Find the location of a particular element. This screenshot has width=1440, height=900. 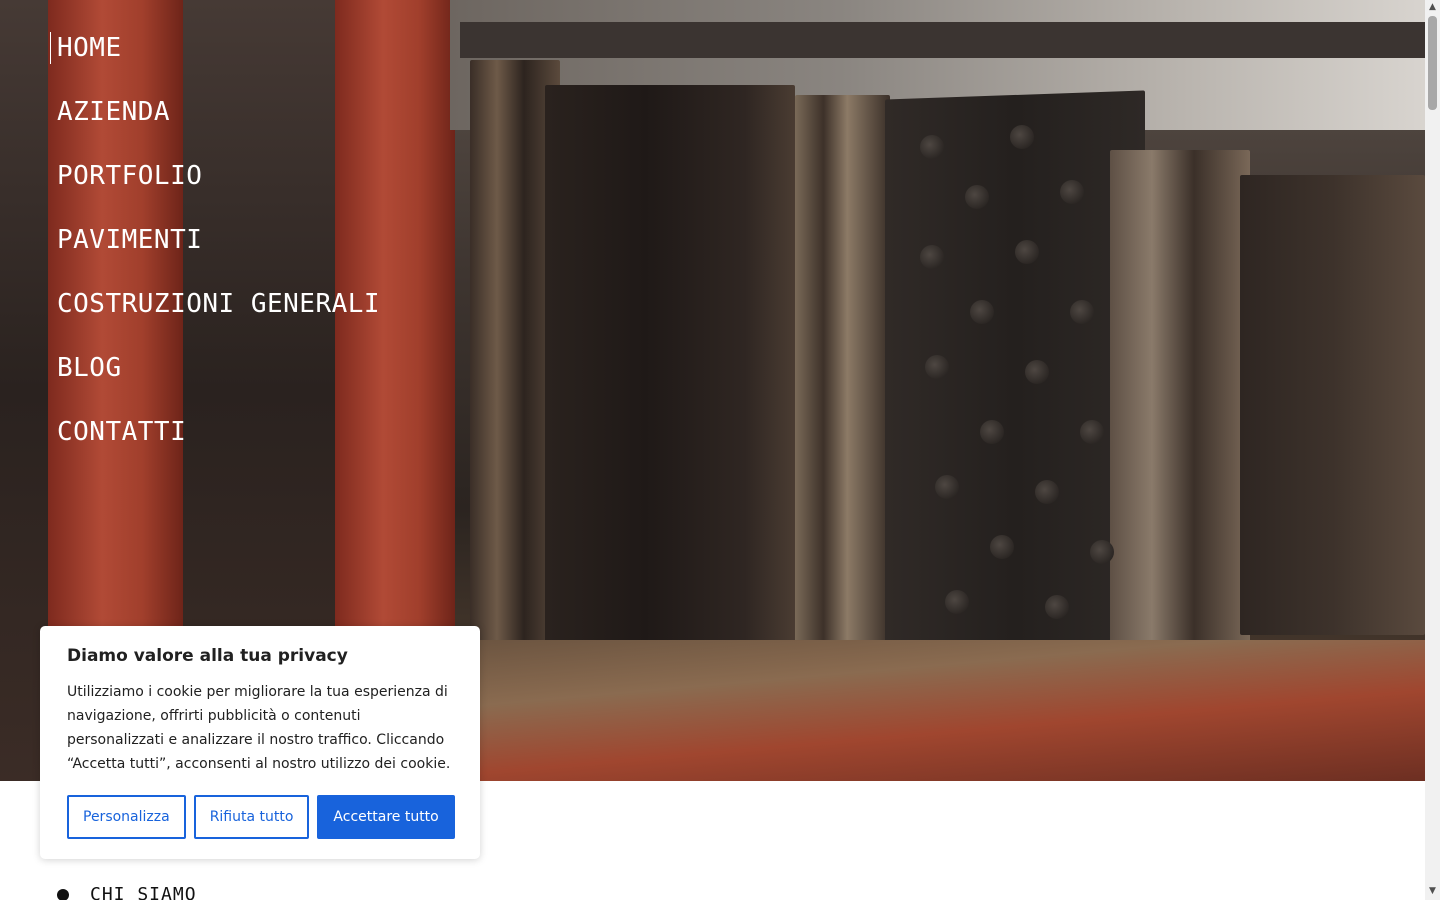

menu-item-costruzioni-generali: COSTRUZIONI GENERALI is located at coordinates (218, 316).